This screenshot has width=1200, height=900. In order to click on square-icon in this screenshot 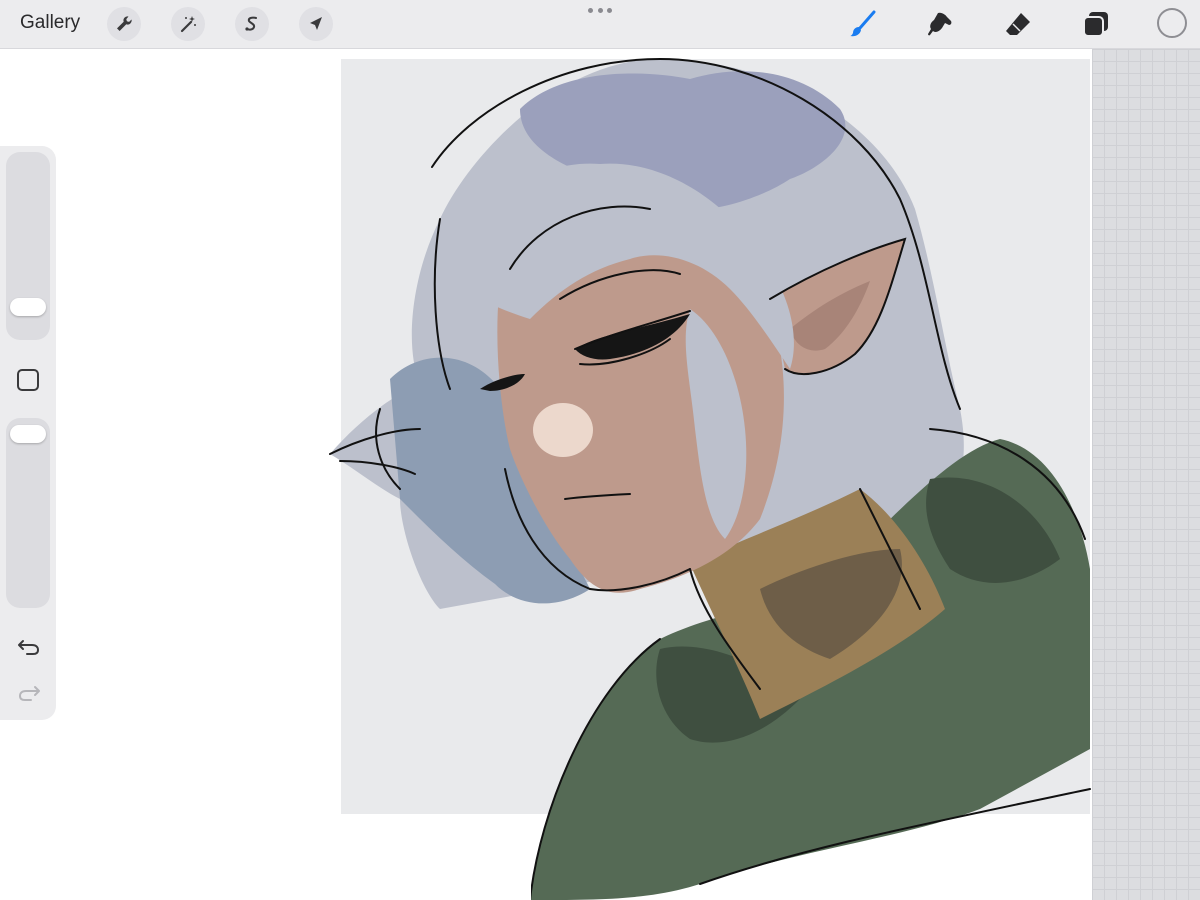, I will do `click(28, 380)`.